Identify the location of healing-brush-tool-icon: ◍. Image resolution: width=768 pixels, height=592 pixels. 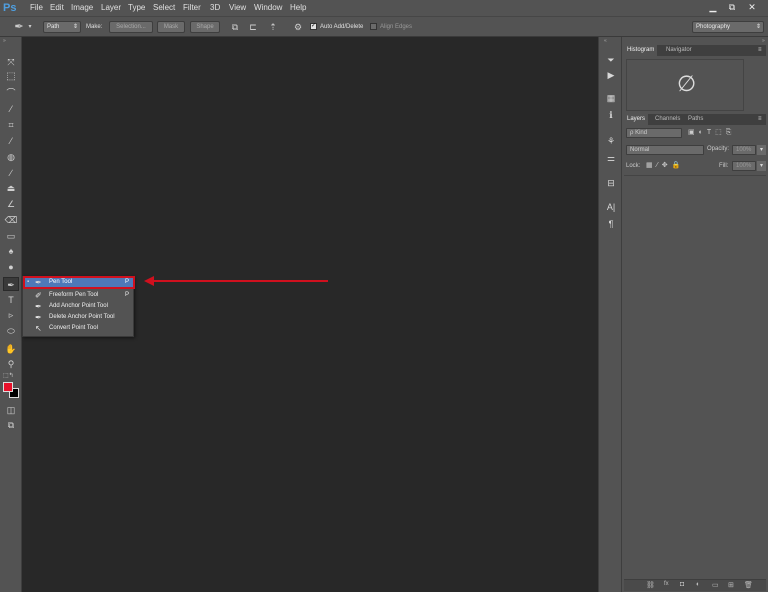
(11, 157).